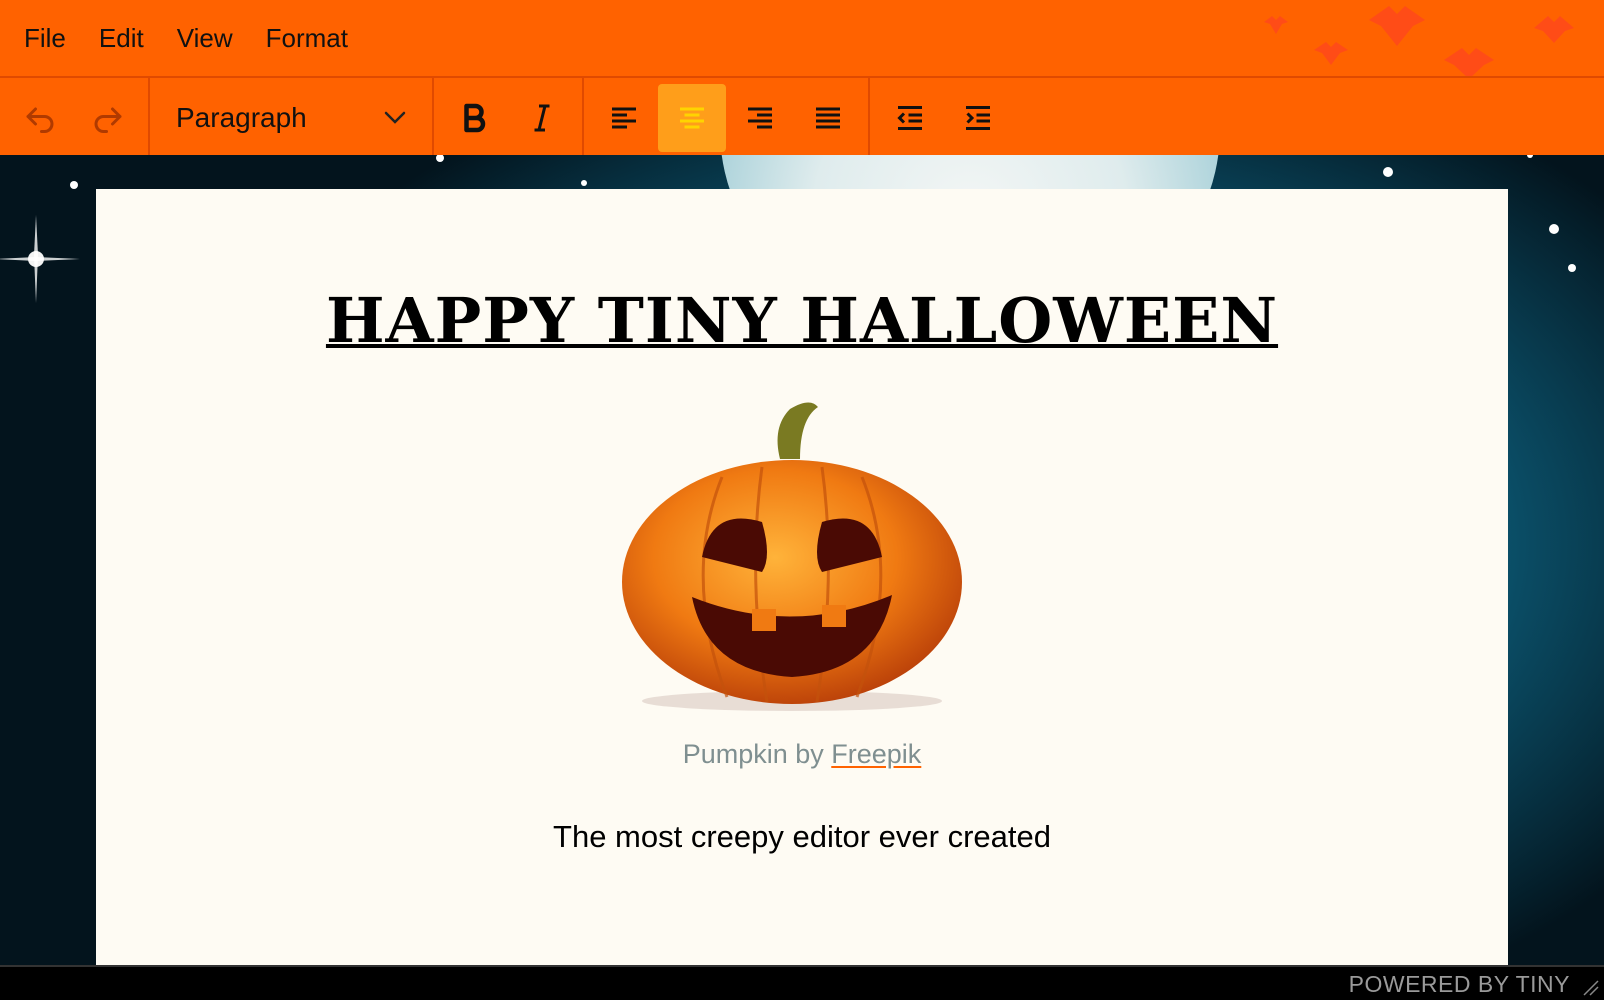 This screenshot has width=1604, height=1000. I want to click on bats-decoration, so click(1419, 41).